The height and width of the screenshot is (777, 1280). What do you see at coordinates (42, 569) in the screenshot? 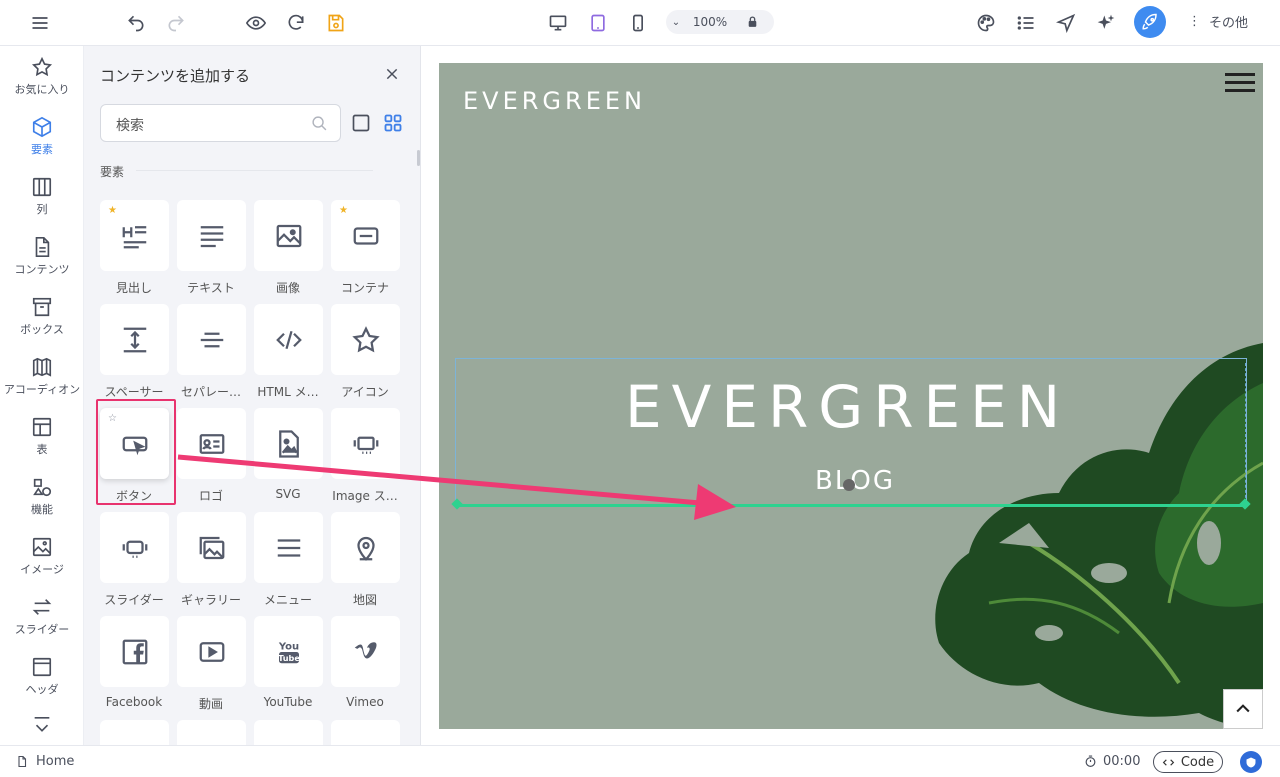
I see `sidebar-item-label: イメージ` at bounding box center [42, 569].